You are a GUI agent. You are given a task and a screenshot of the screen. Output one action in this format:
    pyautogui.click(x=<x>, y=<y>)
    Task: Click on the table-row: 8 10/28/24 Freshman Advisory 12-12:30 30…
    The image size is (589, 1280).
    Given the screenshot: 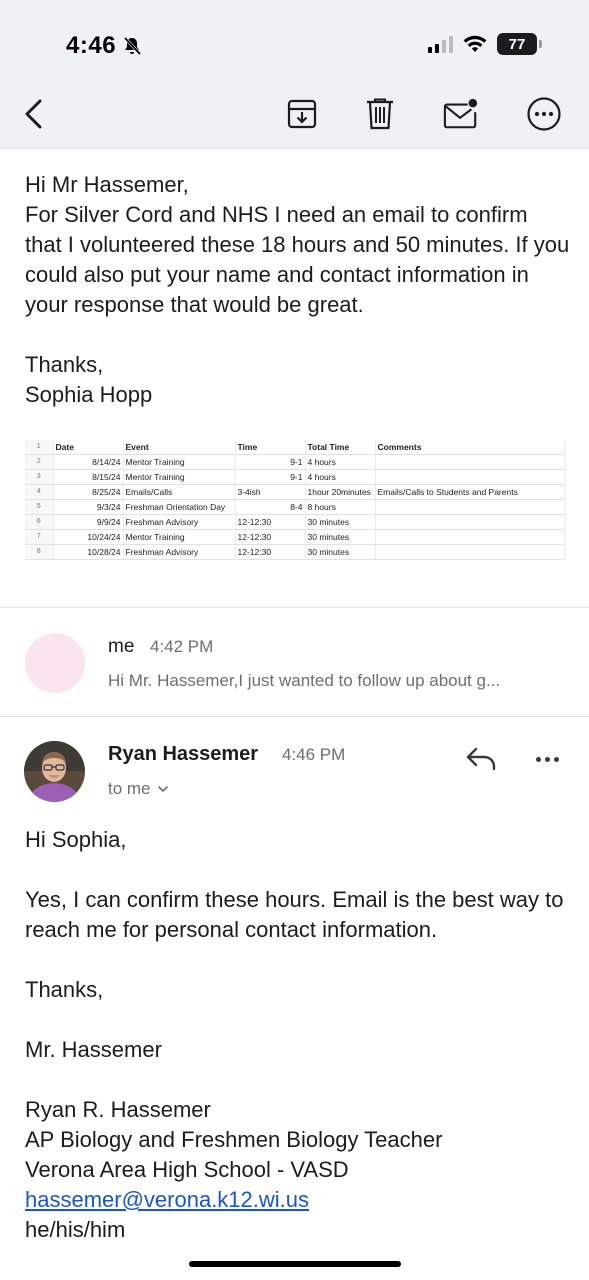 What is the action you would take?
    pyautogui.click(x=295, y=552)
    